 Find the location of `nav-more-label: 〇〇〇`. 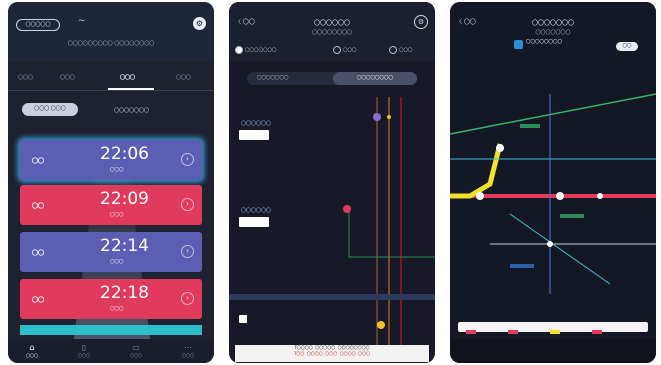

nav-more-label: 〇〇〇 is located at coordinates (188, 355).